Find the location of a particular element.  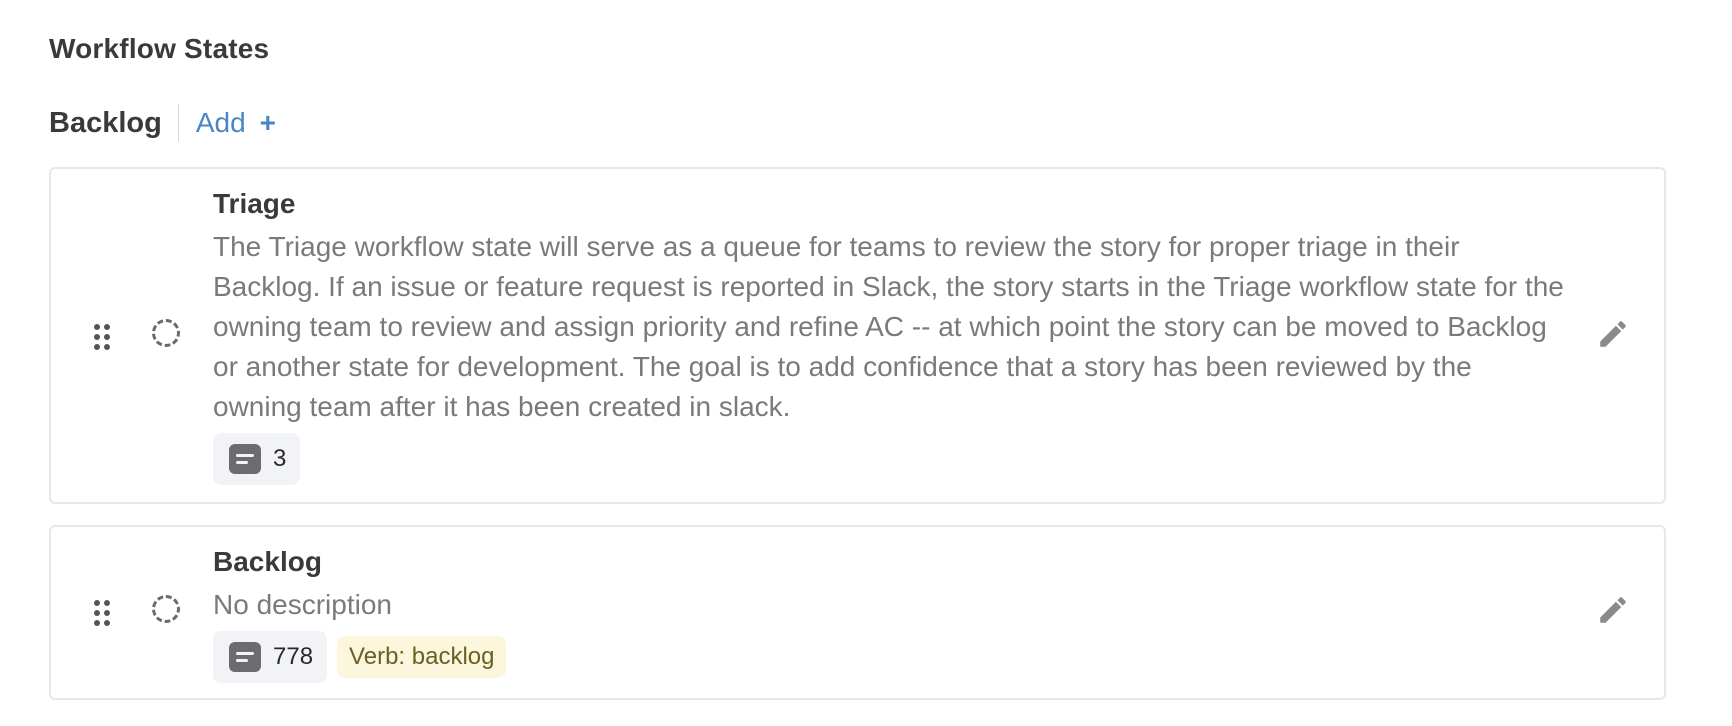

story-count-chip: 3 is located at coordinates (257, 459).